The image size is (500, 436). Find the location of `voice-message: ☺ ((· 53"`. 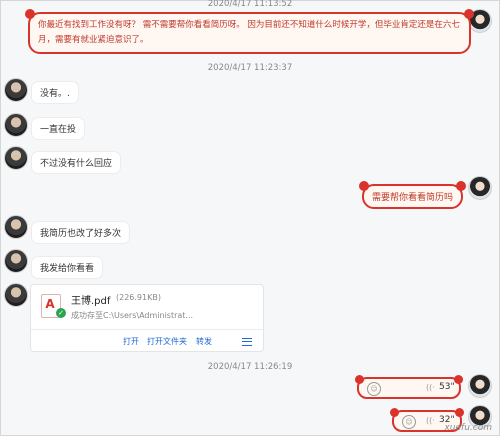

voice-message: ☺ ((· 53" is located at coordinates (409, 387).